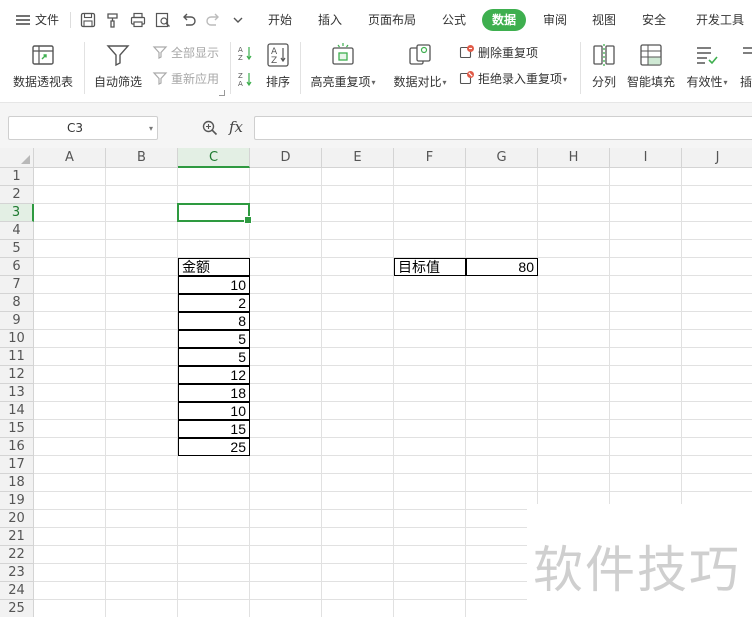 The height and width of the screenshot is (617, 752). Describe the element at coordinates (17, 303) in the screenshot. I see `row-header-8: 8` at that location.